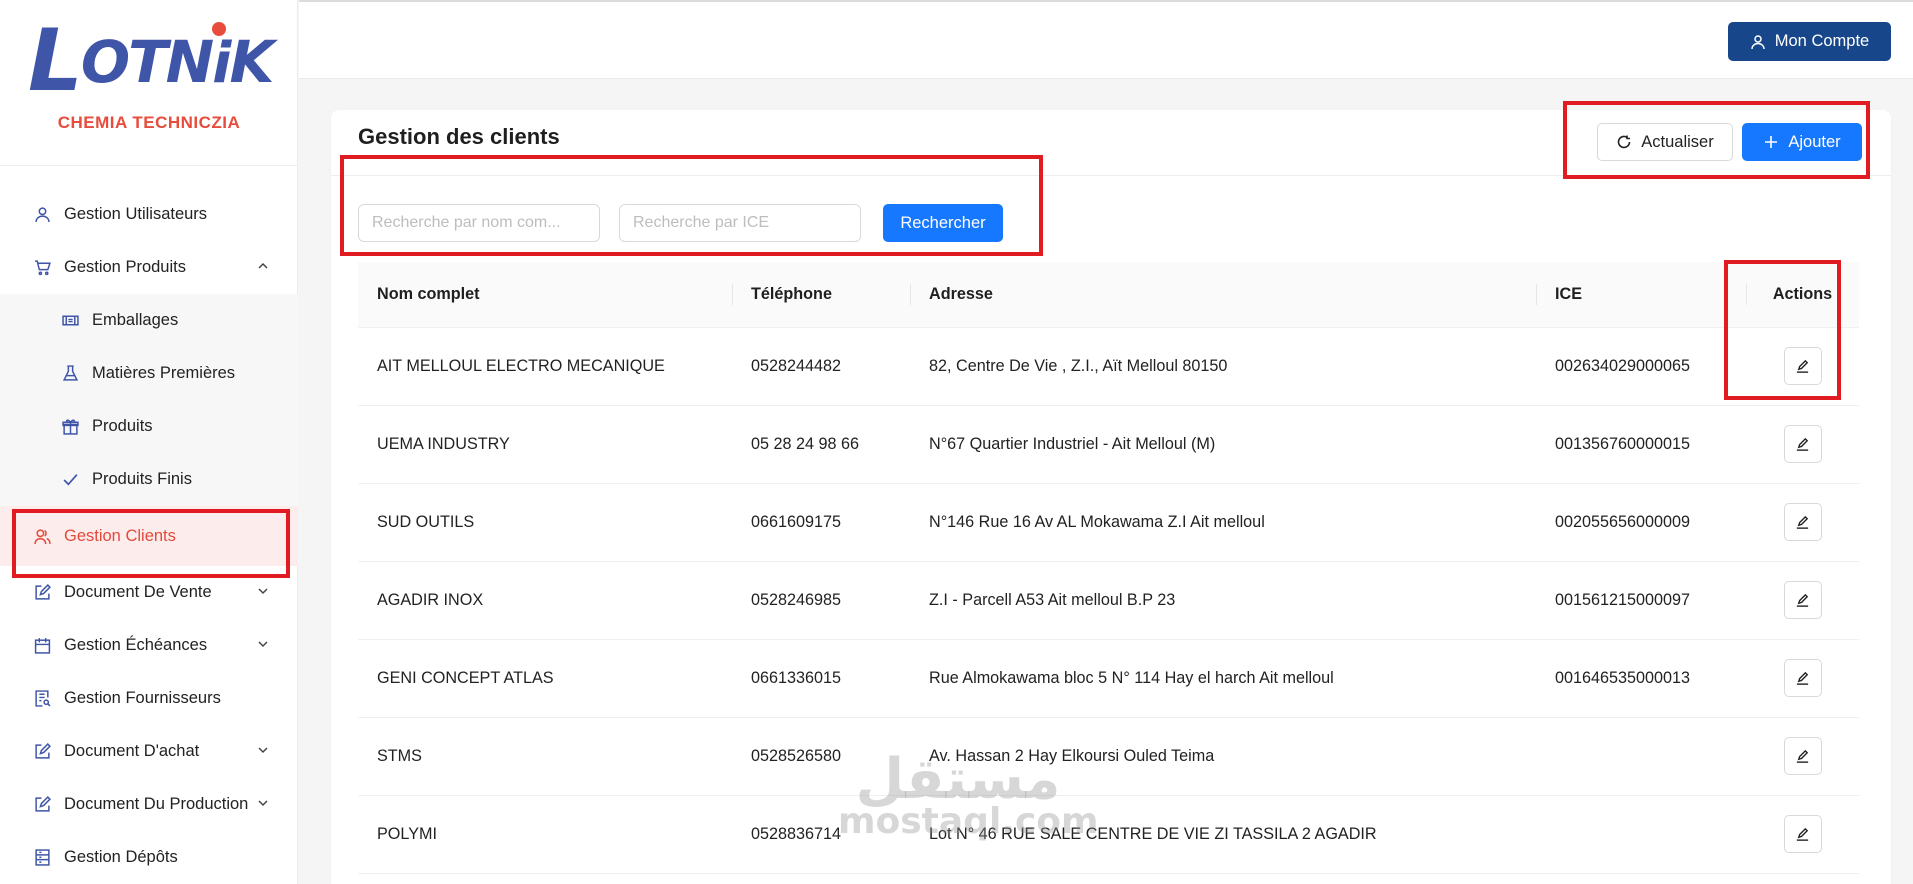 This screenshot has height=884, width=1913. Describe the element at coordinates (42, 215) in the screenshot. I see `user-icon` at that location.